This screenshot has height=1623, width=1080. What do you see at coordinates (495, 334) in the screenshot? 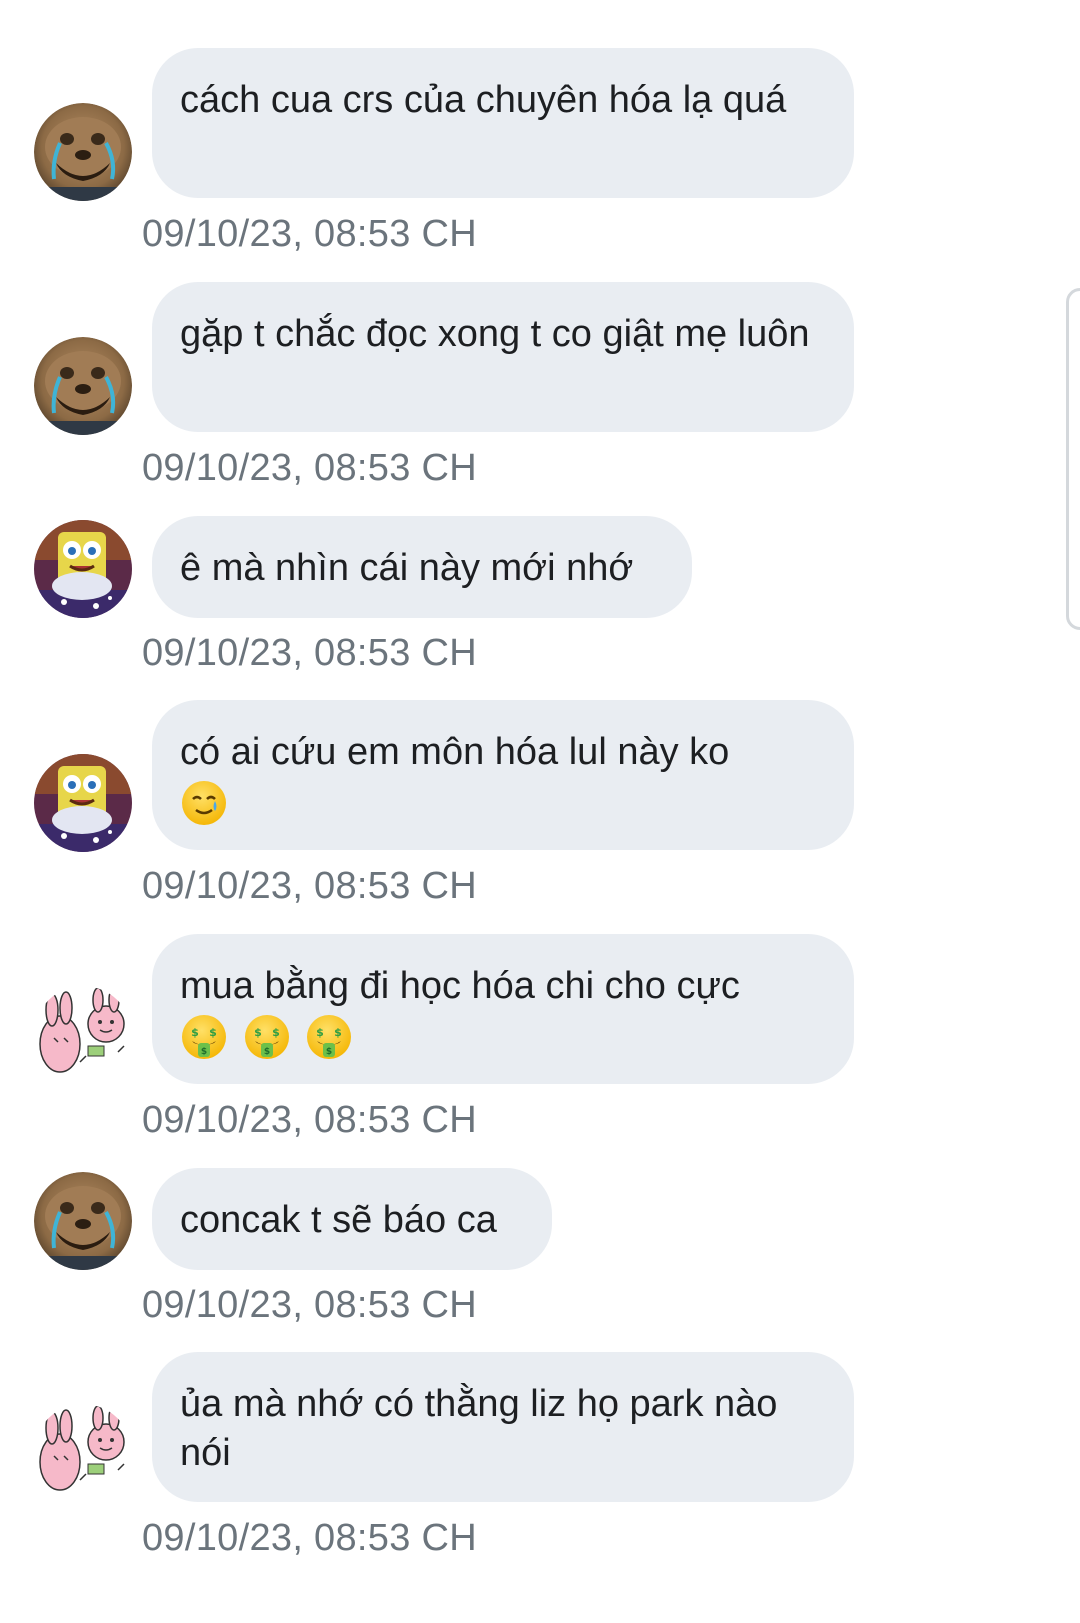
I see `message-text: gặp t chắc đọc xong t co giật mẹ luôn` at bounding box center [495, 334].